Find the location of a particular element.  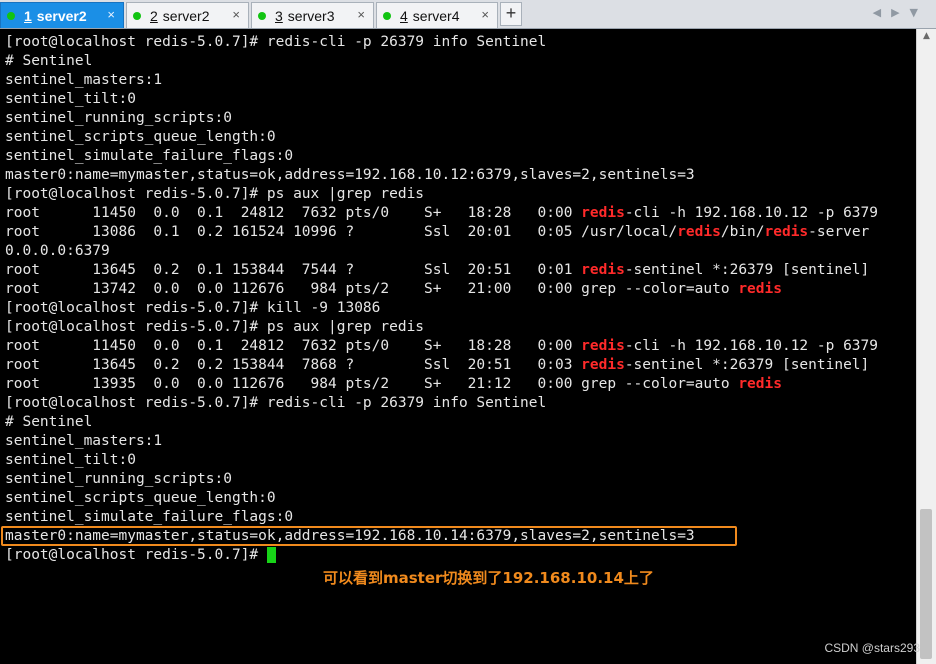

tab-number: 1 is located at coordinates (28, 15).